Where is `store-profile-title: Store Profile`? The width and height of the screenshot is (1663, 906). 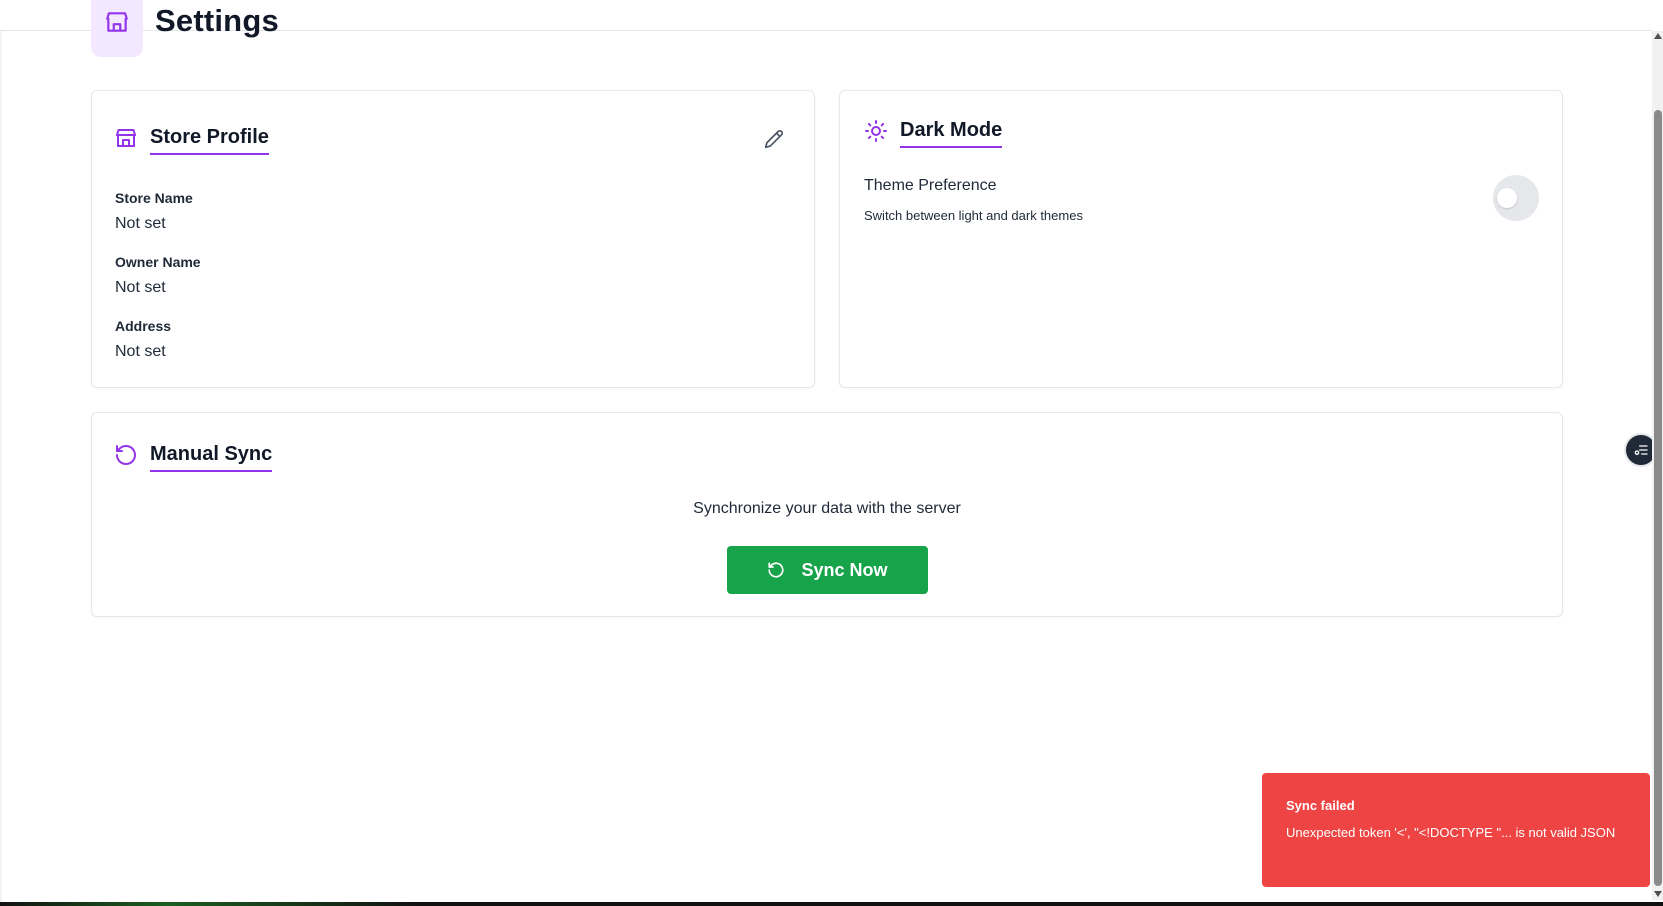 store-profile-title: Store Profile is located at coordinates (209, 141).